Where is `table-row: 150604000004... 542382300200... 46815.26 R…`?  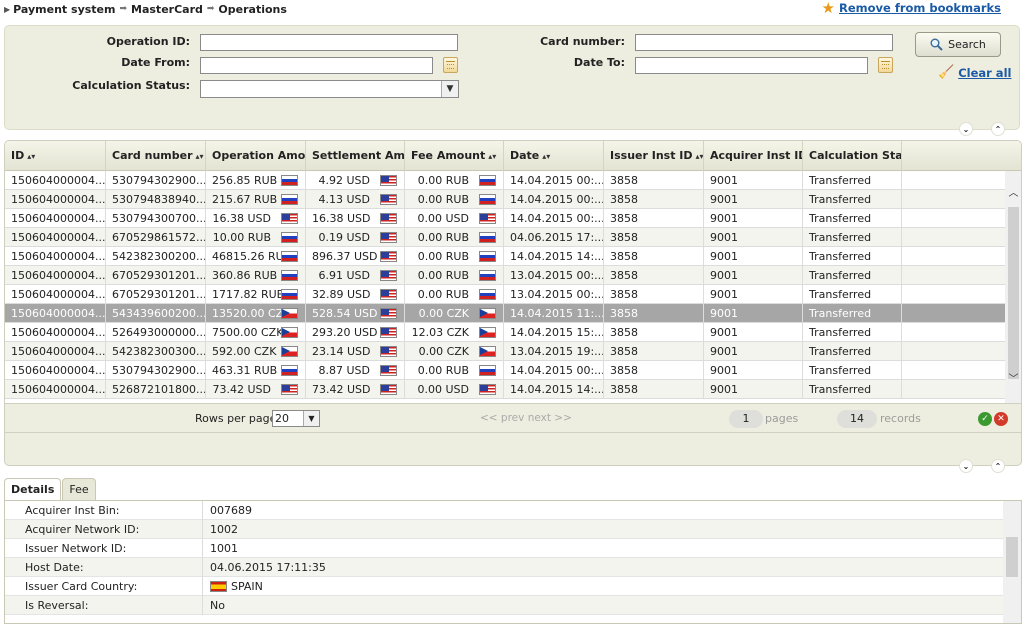 table-row: 150604000004... 542382300200... 46815.26 R… is located at coordinates (505, 256).